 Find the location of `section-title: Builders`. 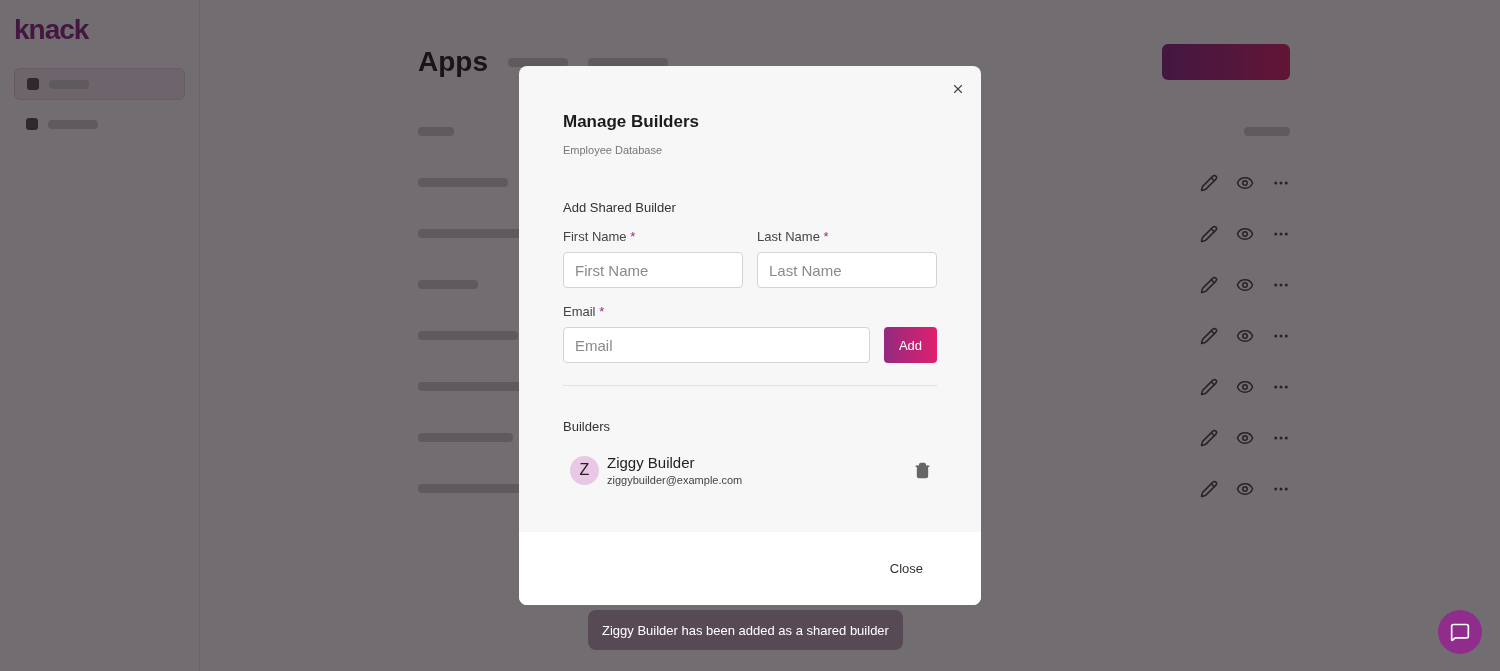

section-title: Builders is located at coordinates (587, 426).